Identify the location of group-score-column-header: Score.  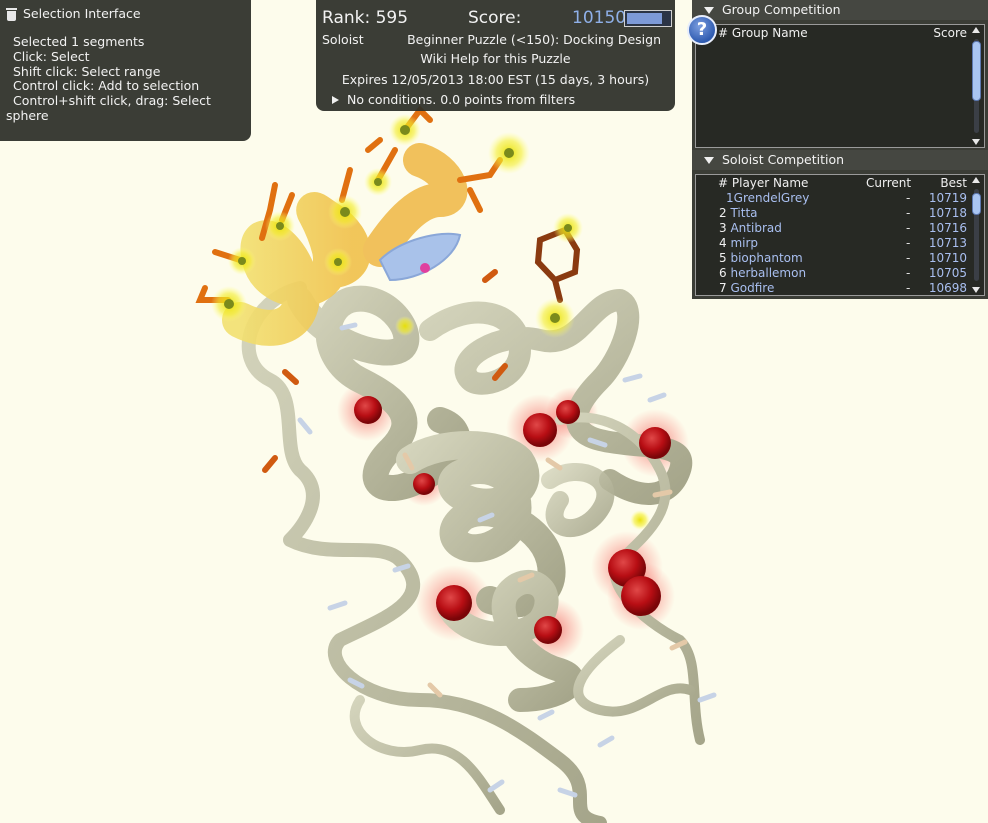
(950, 33).